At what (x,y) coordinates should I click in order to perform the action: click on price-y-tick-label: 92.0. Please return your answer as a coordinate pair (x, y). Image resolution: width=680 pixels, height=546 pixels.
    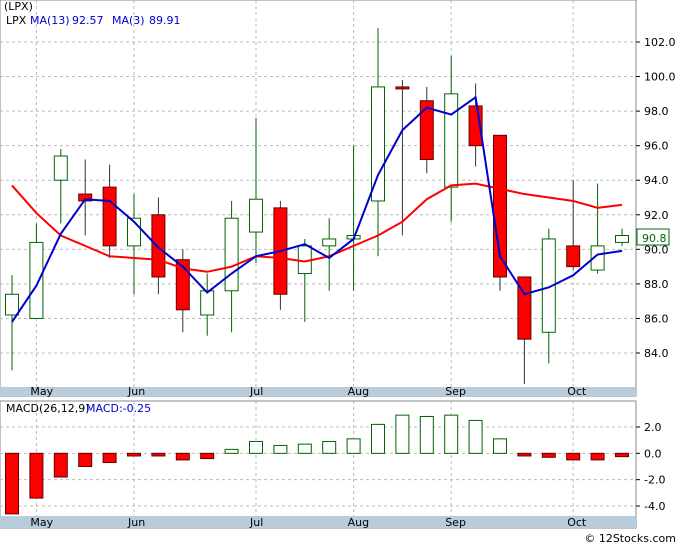
    Looking at the image, I should click on (656, 215).